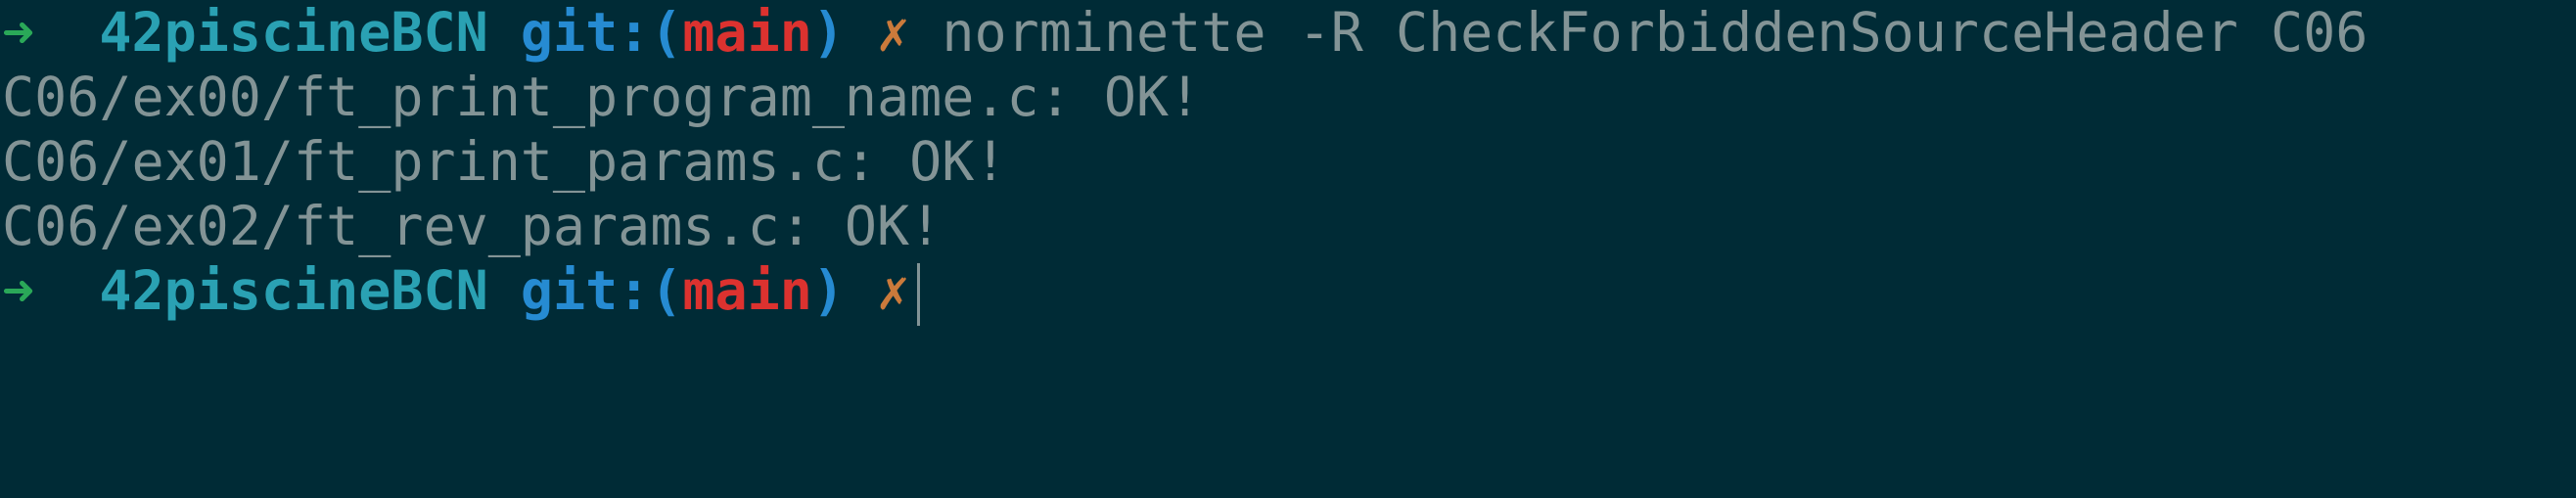 This screenshot has height=498, width=2576. What do you see at coordinates (602, 97) in the screenshot?
I see `output-line-1: C06/ex00/ft_print_program_name.c: OK!` at bounding box center [602, 97].